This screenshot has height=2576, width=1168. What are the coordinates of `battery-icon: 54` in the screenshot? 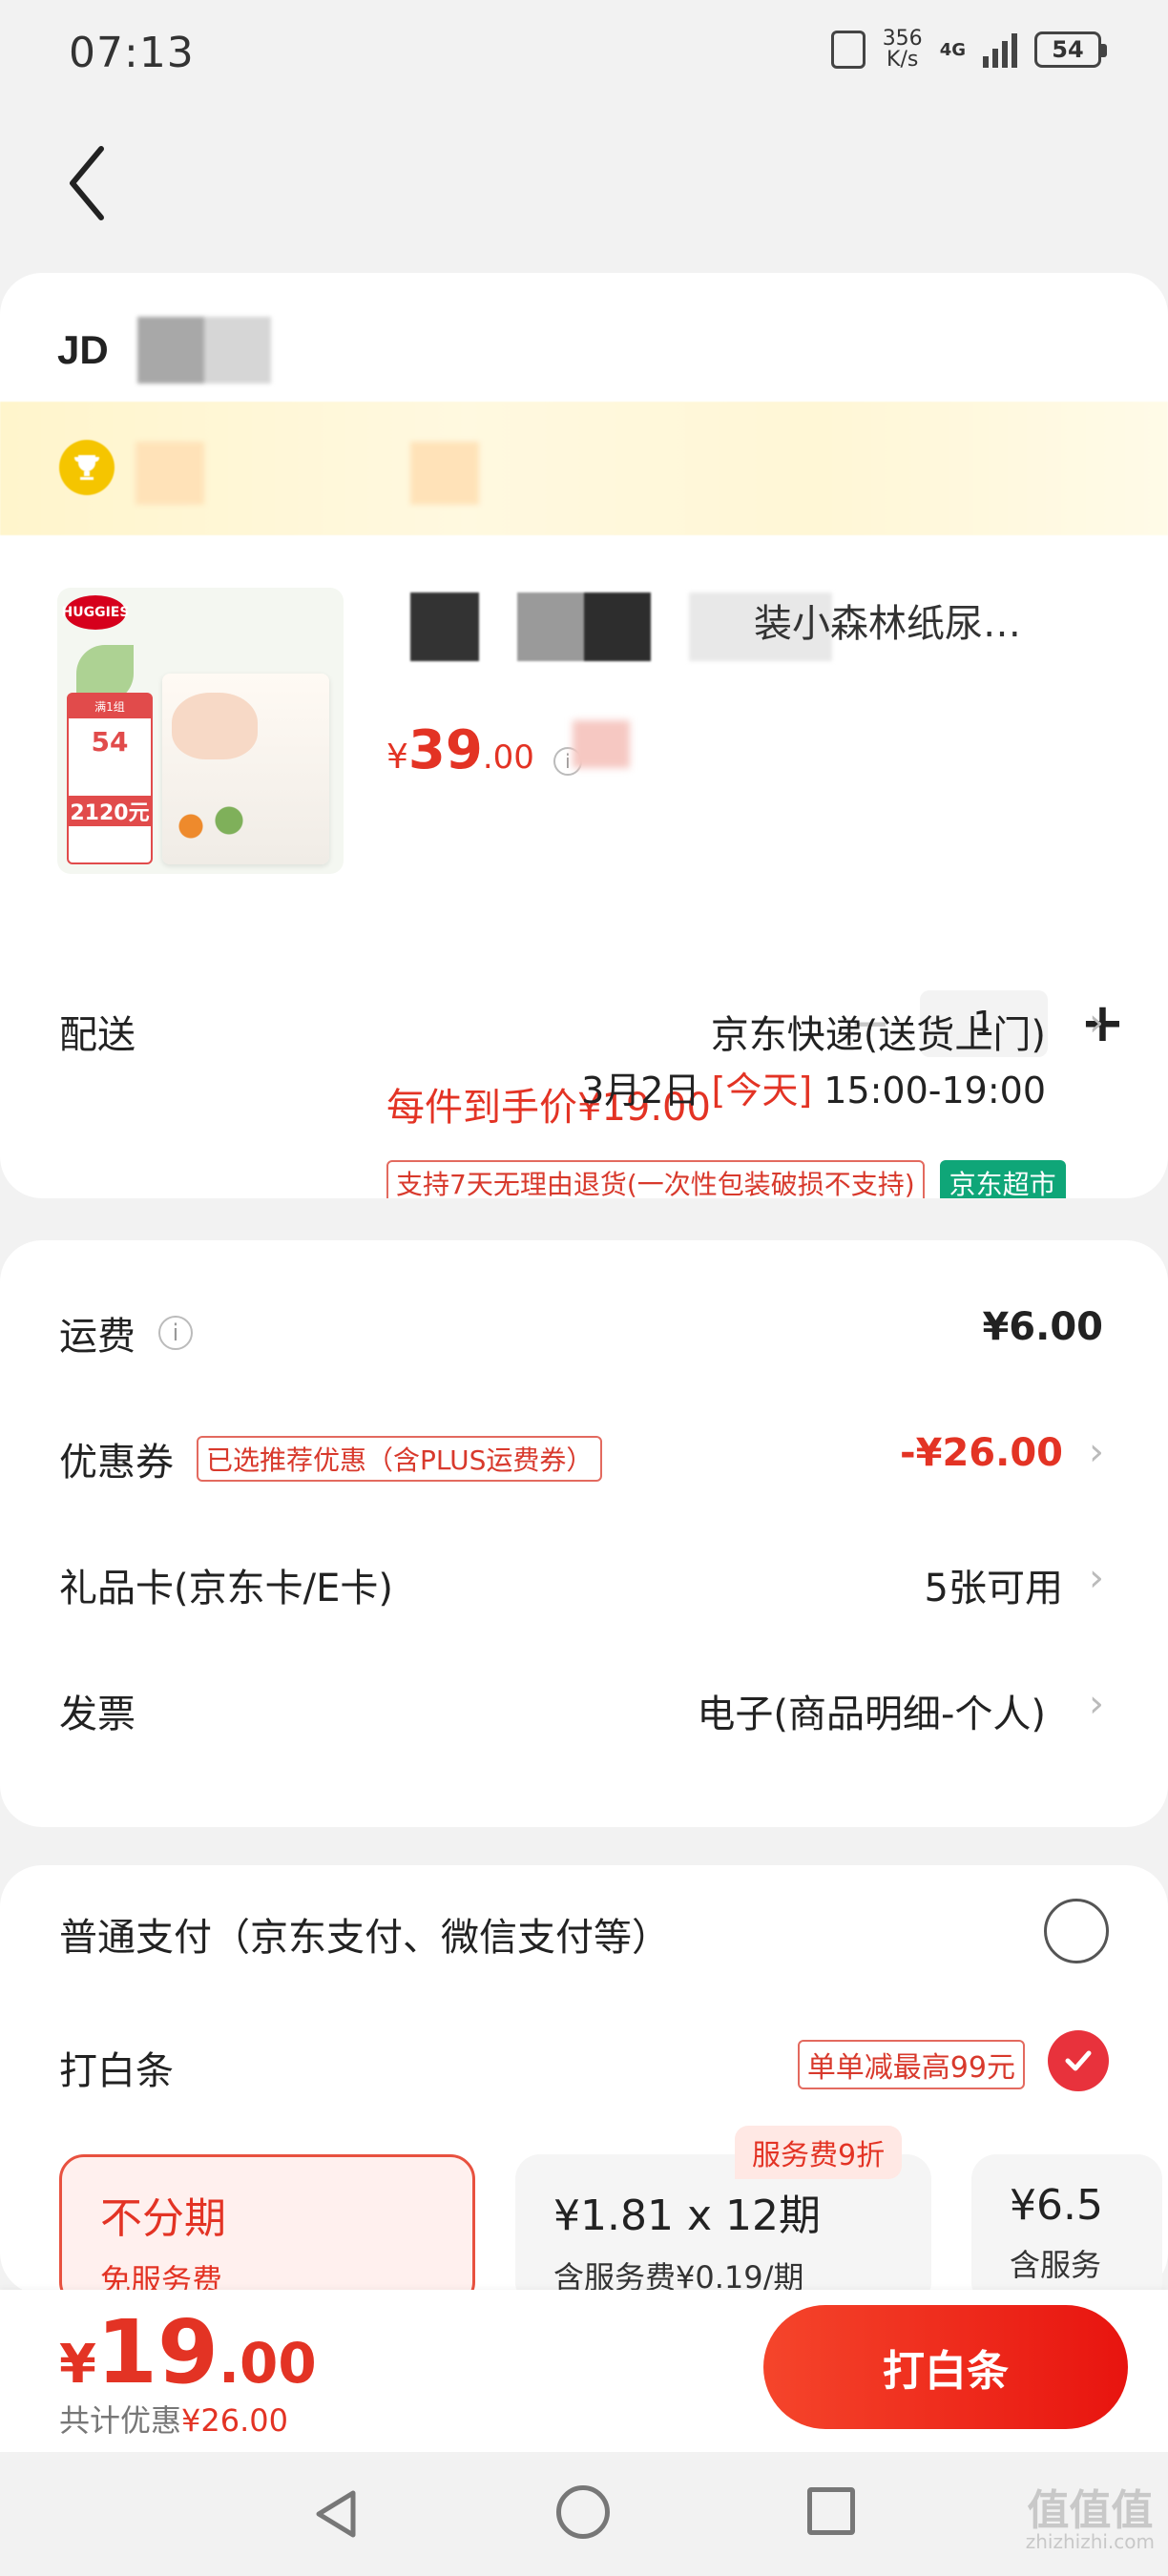 It's located at (1070, 49).